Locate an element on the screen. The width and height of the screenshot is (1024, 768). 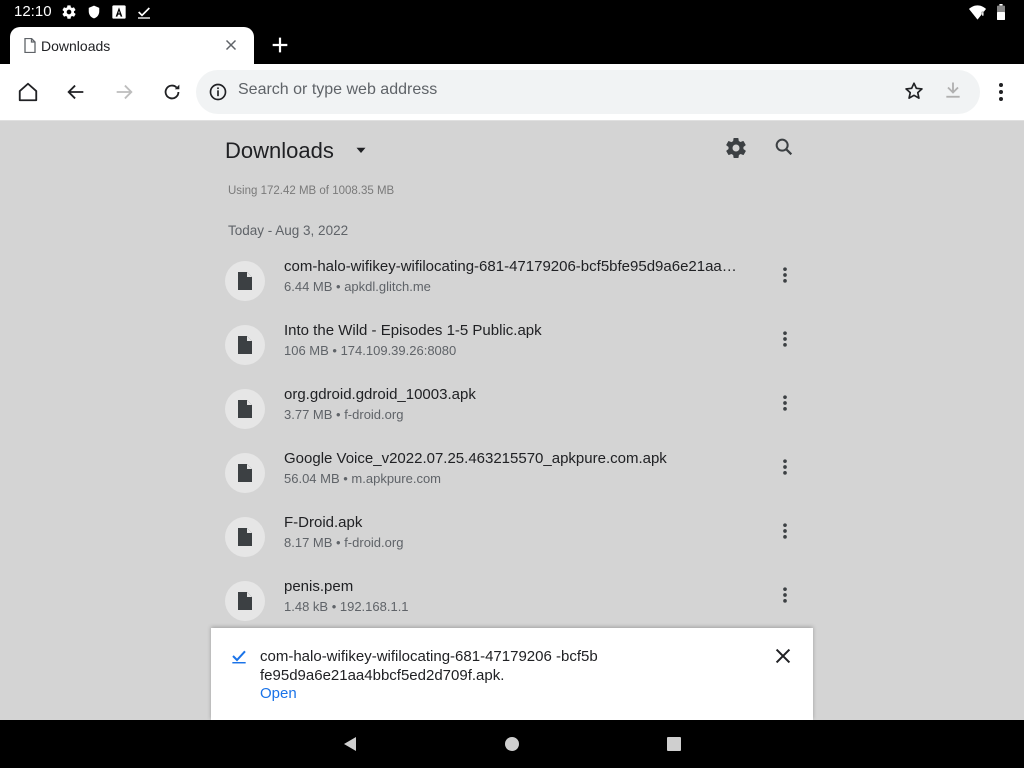
download-filename: F-Droid.apk is located at coordinates (511, 522).